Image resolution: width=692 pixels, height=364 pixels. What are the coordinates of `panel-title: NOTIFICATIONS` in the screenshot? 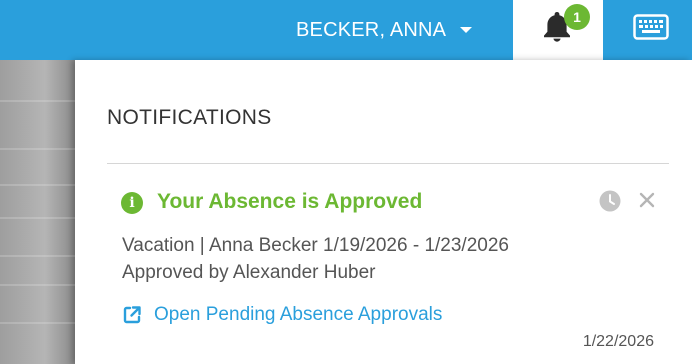 It's located at (189, 117).